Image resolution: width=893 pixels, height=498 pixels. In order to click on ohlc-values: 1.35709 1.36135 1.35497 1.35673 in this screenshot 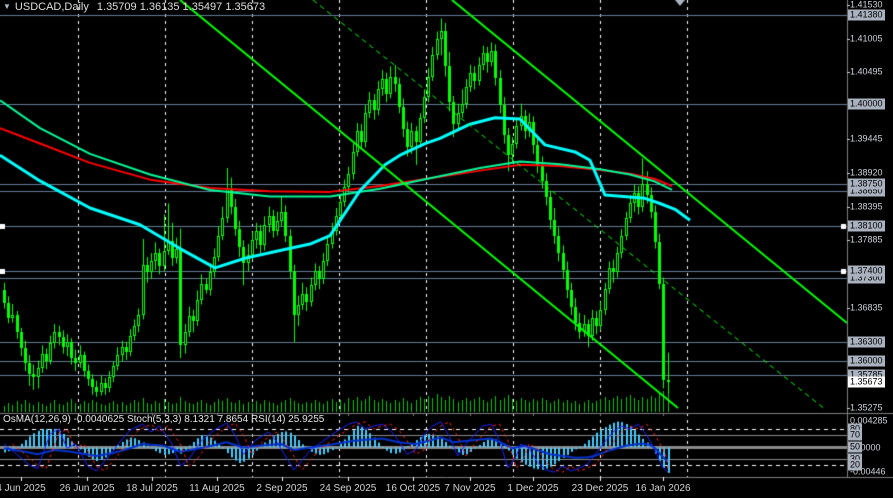, I will do `click(181, 7)`.